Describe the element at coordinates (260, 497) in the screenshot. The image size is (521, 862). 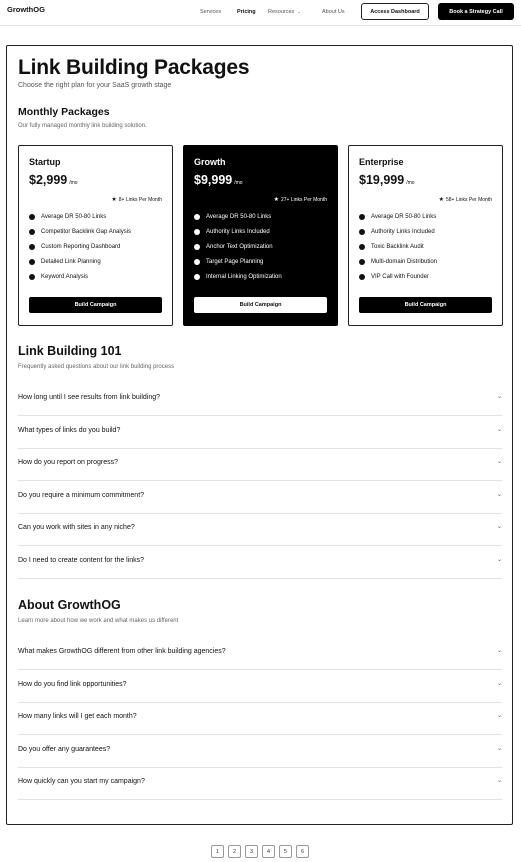
I see `faq-item: Do you require a minimum commitment? ⌄` at that location.